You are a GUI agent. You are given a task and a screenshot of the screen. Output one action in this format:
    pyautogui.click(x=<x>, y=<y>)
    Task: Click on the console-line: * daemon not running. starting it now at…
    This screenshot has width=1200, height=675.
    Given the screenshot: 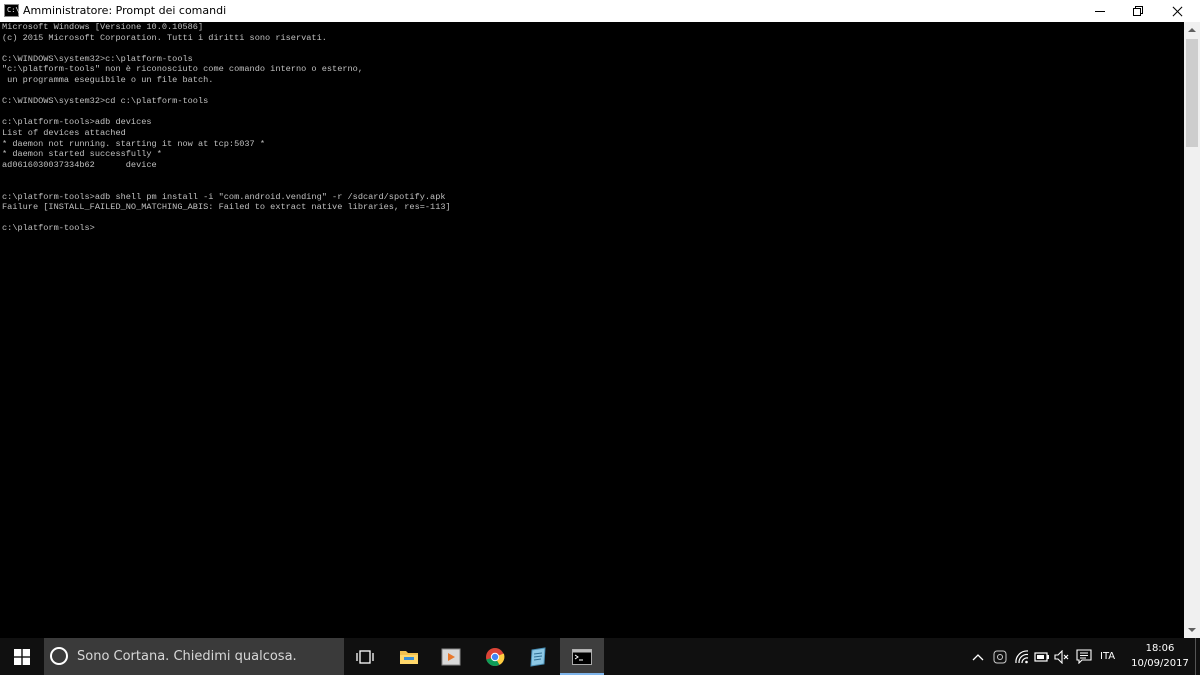 What is the action you would take?
    pyautogui.click(x=134, y=143)
    